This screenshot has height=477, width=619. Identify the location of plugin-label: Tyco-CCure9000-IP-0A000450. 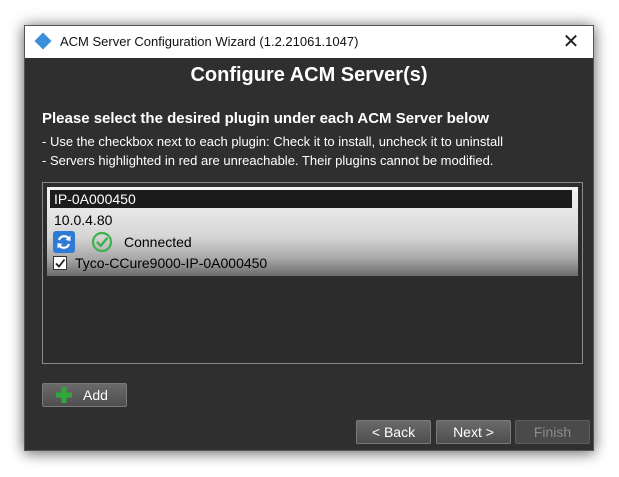
(171, 263).